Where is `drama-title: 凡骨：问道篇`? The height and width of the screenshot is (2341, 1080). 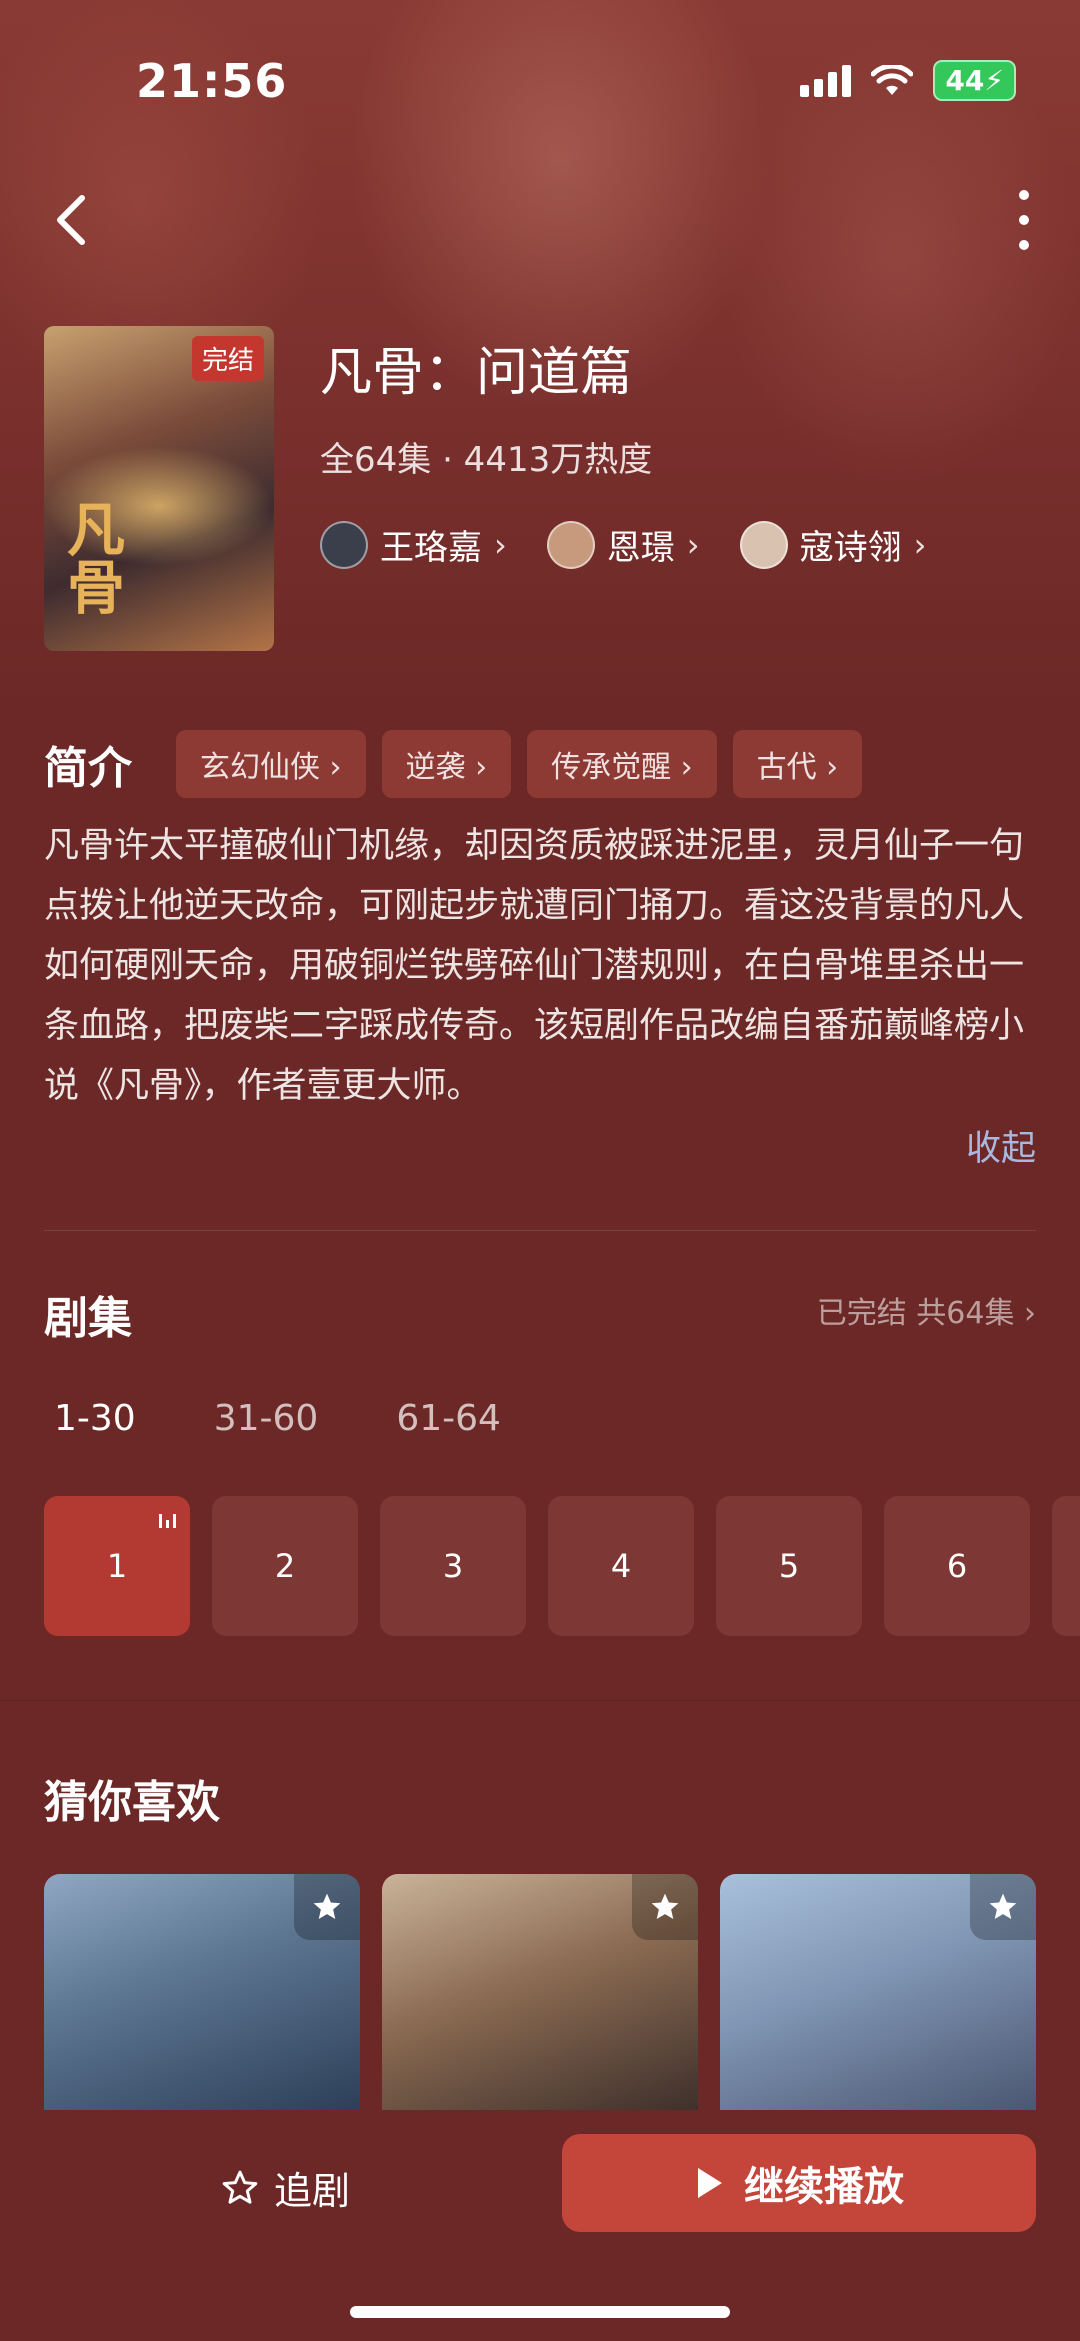 drama-title: 凡骨：问道篇 is located at coordinates (476, 373).